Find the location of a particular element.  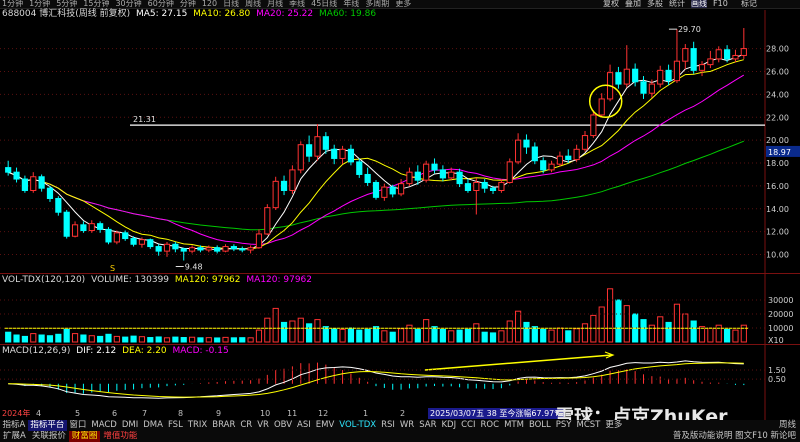

indicator-tab: SAR is located at coordinates (428, 425).